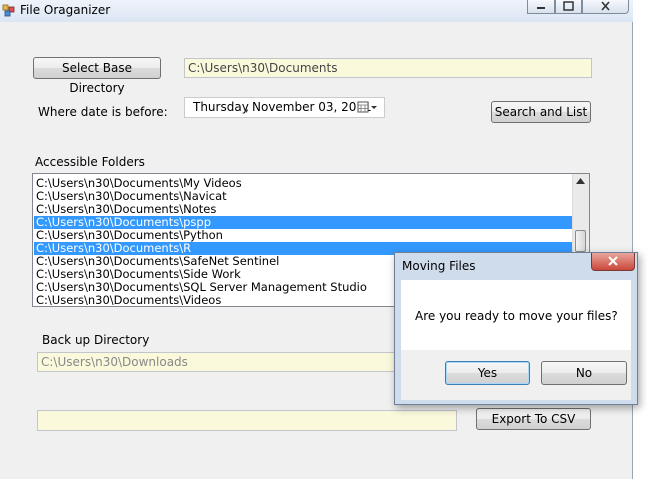 The height and width of the screenshot is (479, 647). What do you see at coordinates (97, 76) in the screenshot?
I see `select-base-directory-button: Select Base Directory` at bounding box center [97, 76].